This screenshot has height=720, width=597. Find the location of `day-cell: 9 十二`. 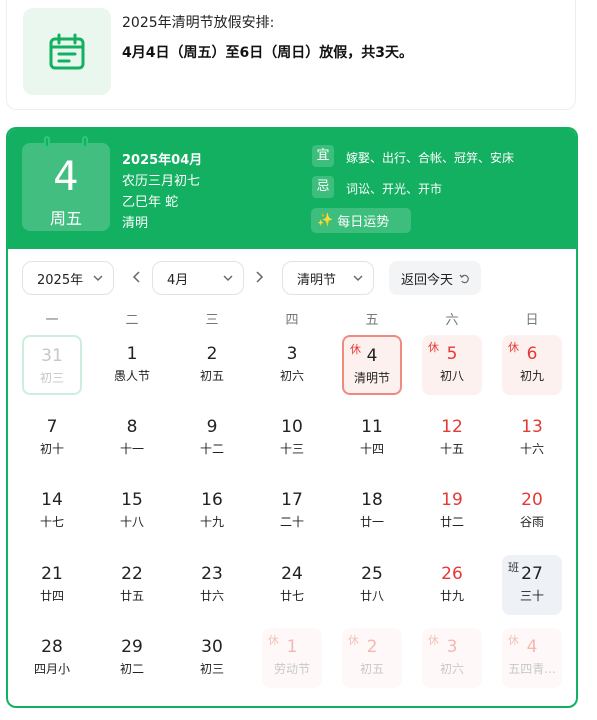

day-cell: 9 十二 is located at coordinates (212, 438).